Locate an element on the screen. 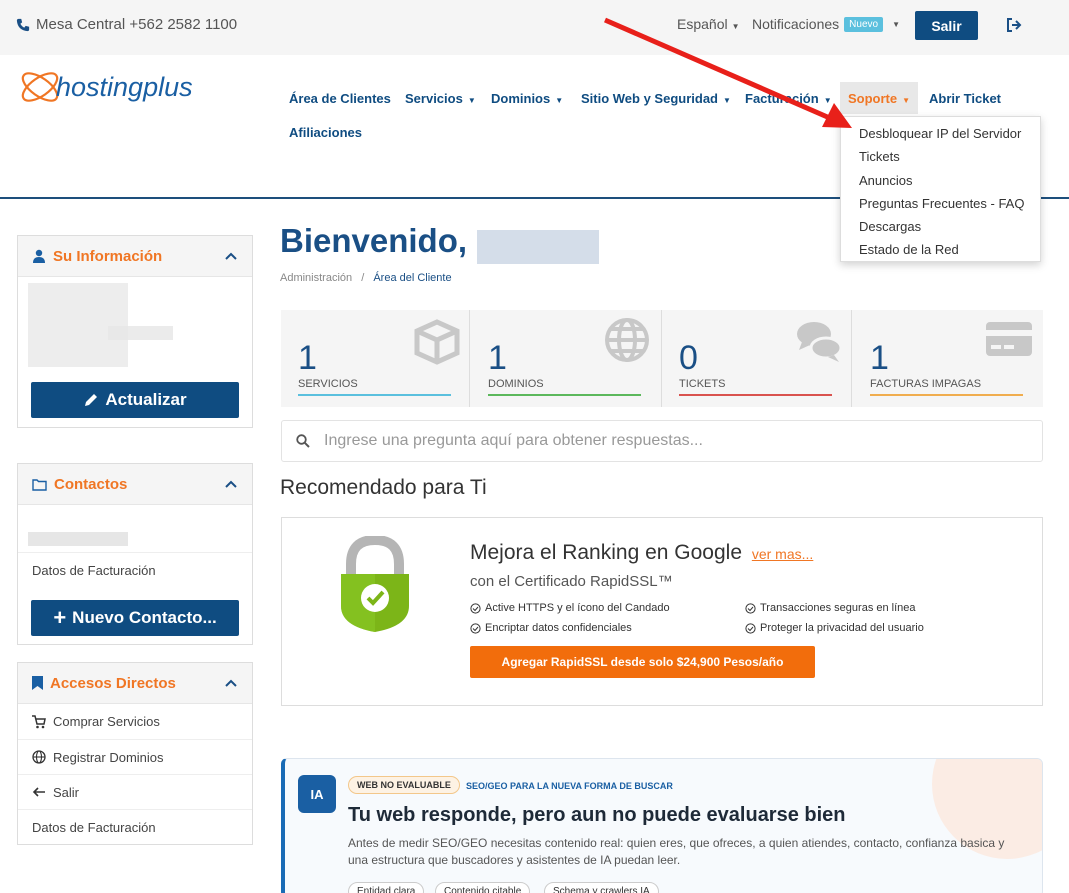 The width and height of the screenshot is (1069, 893). welcome-text: Bienvenido, is located at coordinates (374, 240).